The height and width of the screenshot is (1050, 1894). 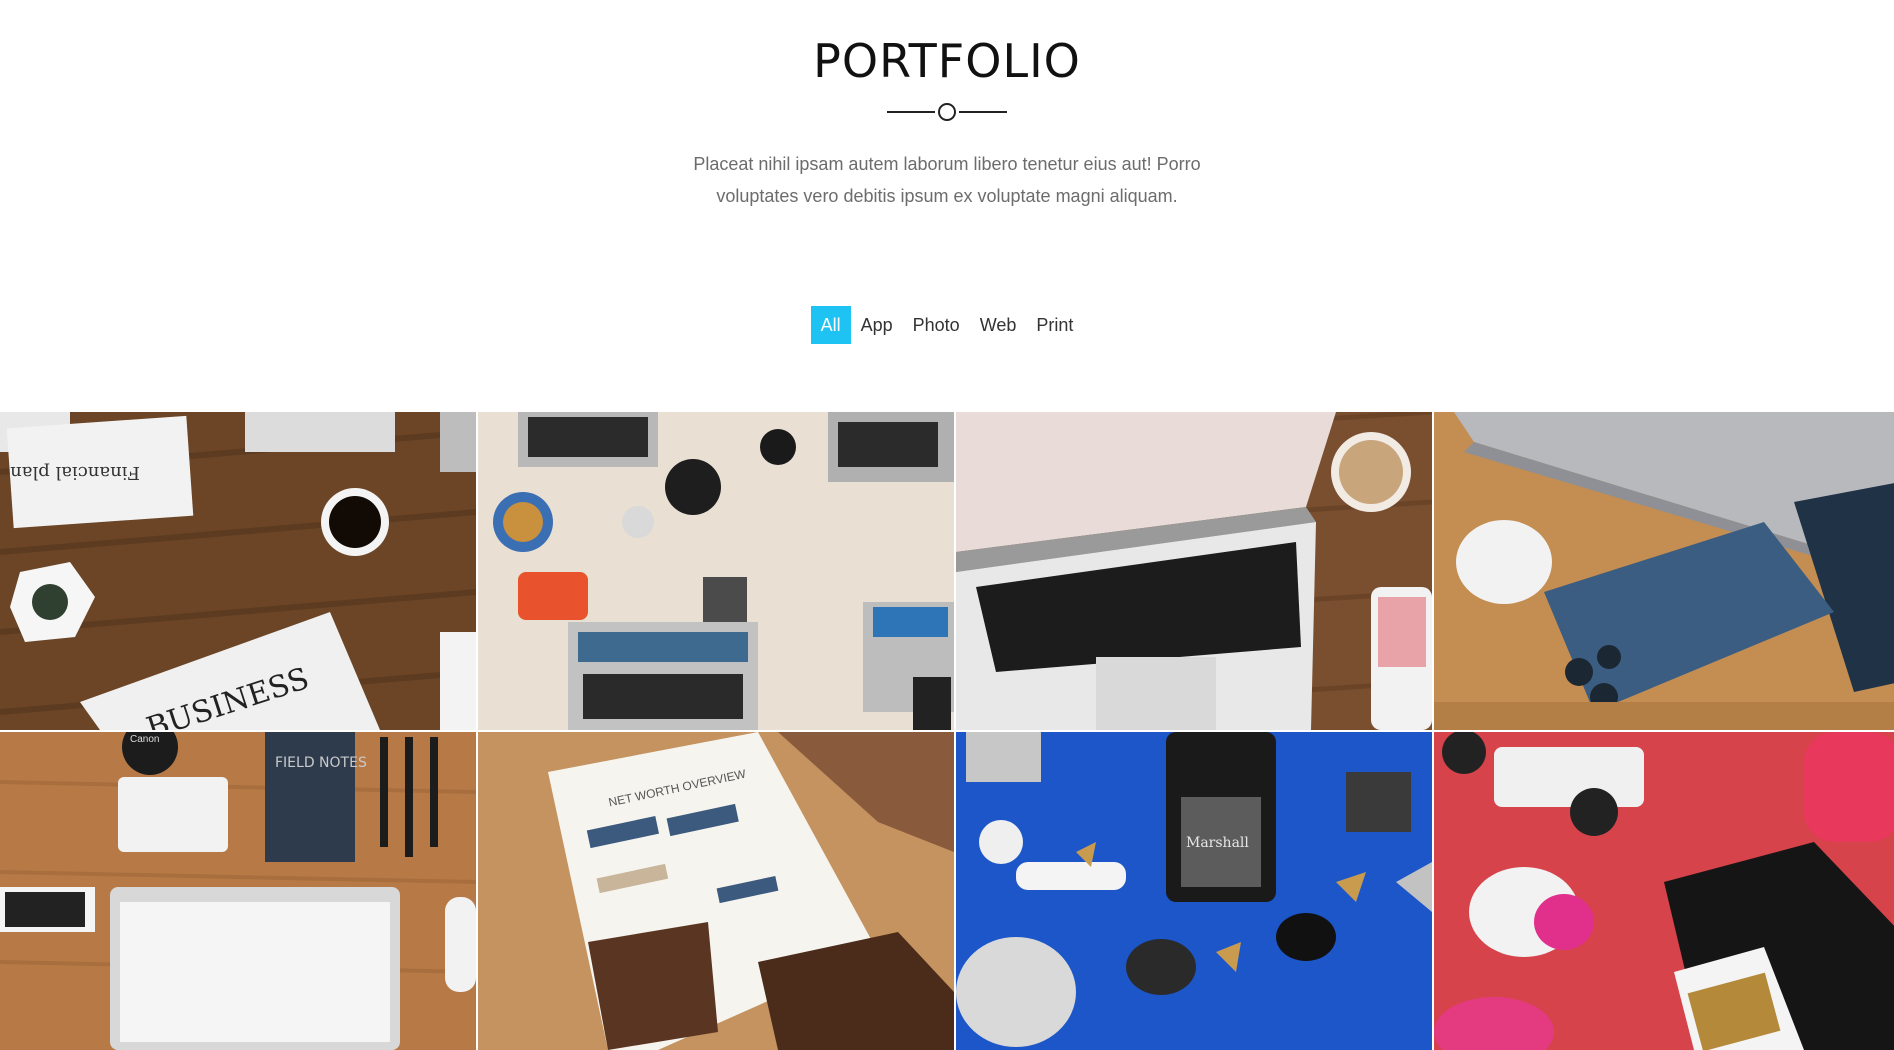 What do you see at coordinates (1054, 325) in the screenshot?
I see `filter-print: Print` at bounding box center [1054, 325].